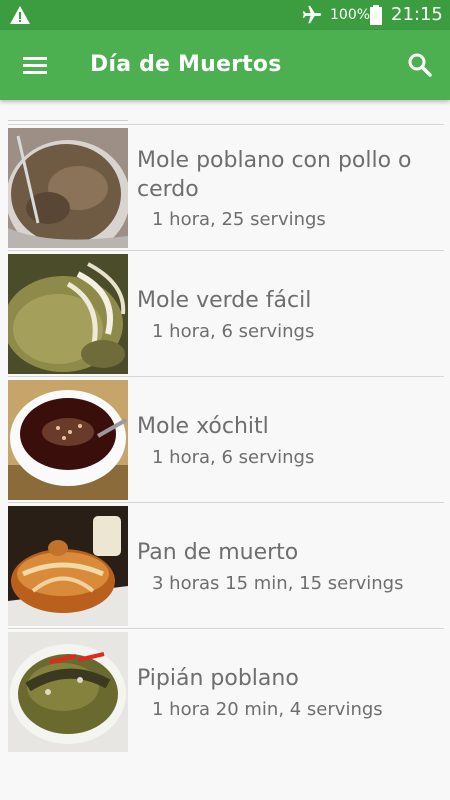  Describe the element at coordinates (218, 678) in the screenshot. I see `recipe-title: Pipián poblano` at that location.